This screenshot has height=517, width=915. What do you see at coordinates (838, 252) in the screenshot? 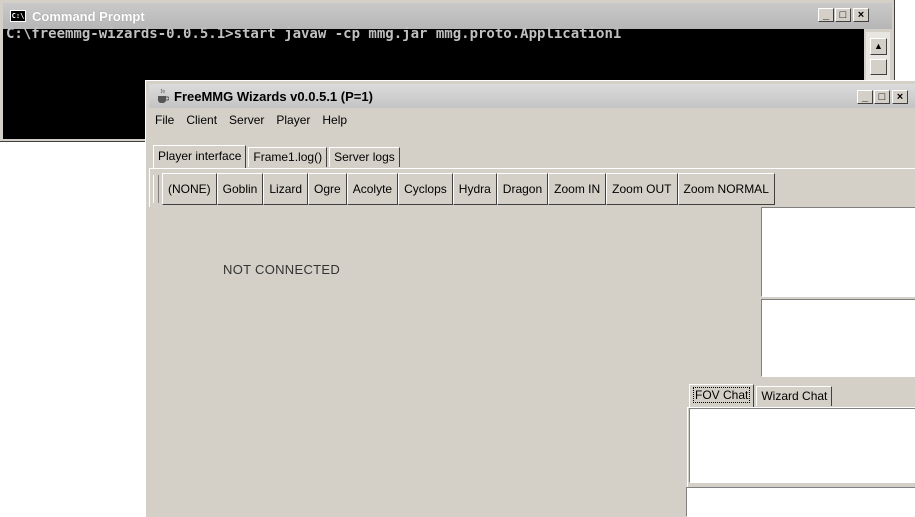
I see `info-panel-top` at bounding box center [838, 252].